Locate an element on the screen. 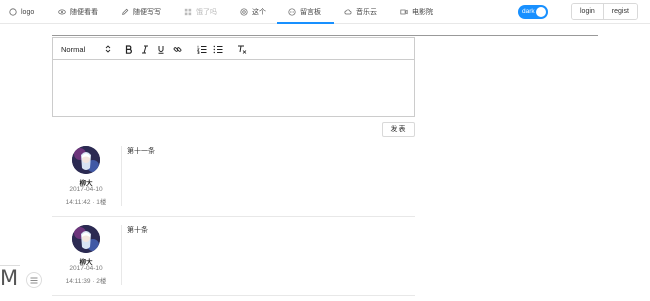 This screenshot has width=650, height=301. comment-meta: 14:11:42 · 1楼 is located at coordinates (86, 201).